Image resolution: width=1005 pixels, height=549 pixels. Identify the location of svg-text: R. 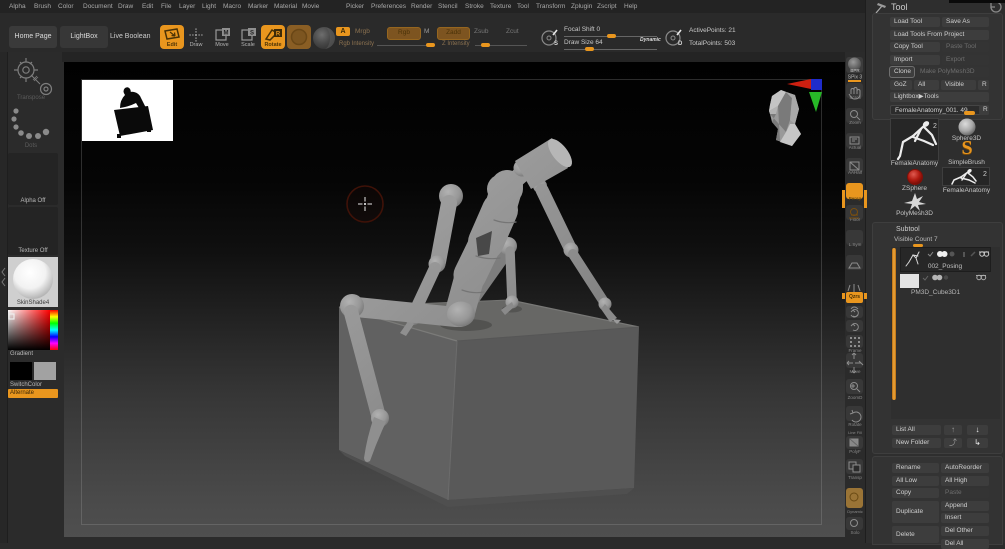
(278, 35).